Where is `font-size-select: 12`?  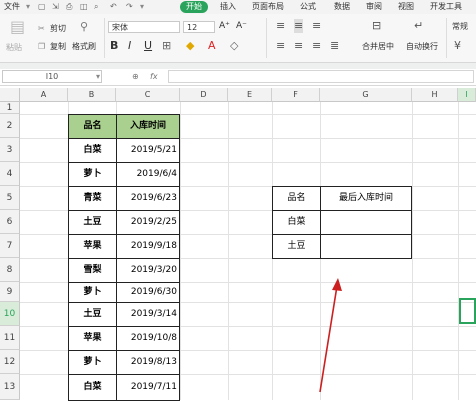
font-size-select: 12 is located at coordinates (199, 27).